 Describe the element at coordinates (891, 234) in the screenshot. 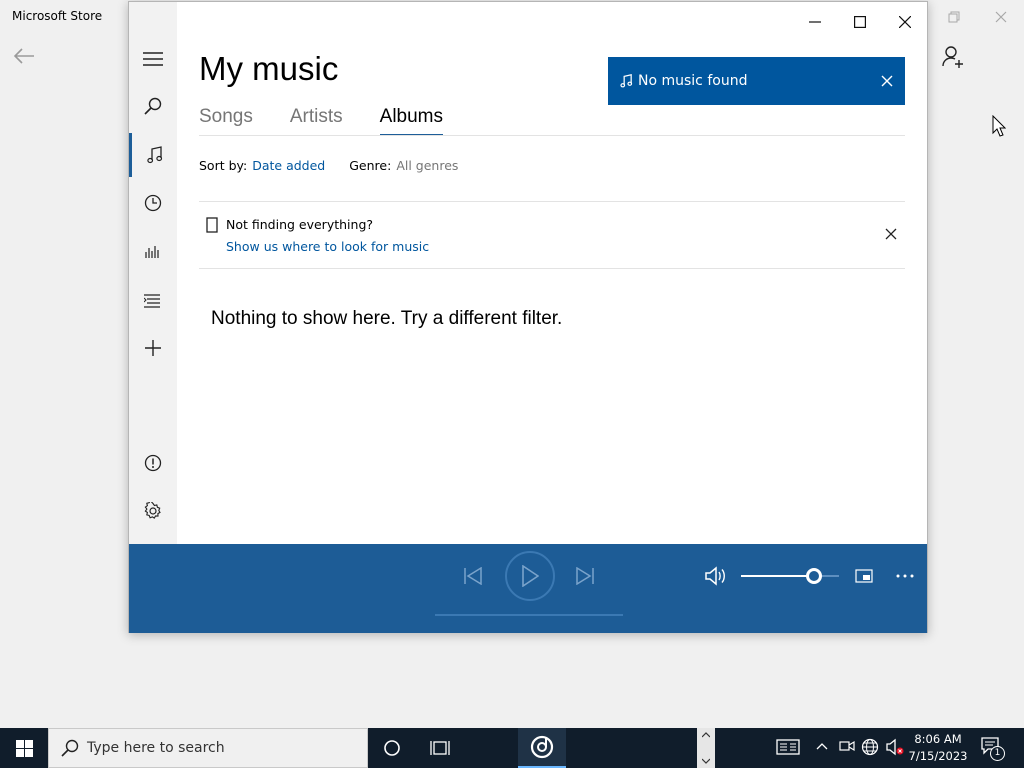

I see `hint-close-icon` at that location.